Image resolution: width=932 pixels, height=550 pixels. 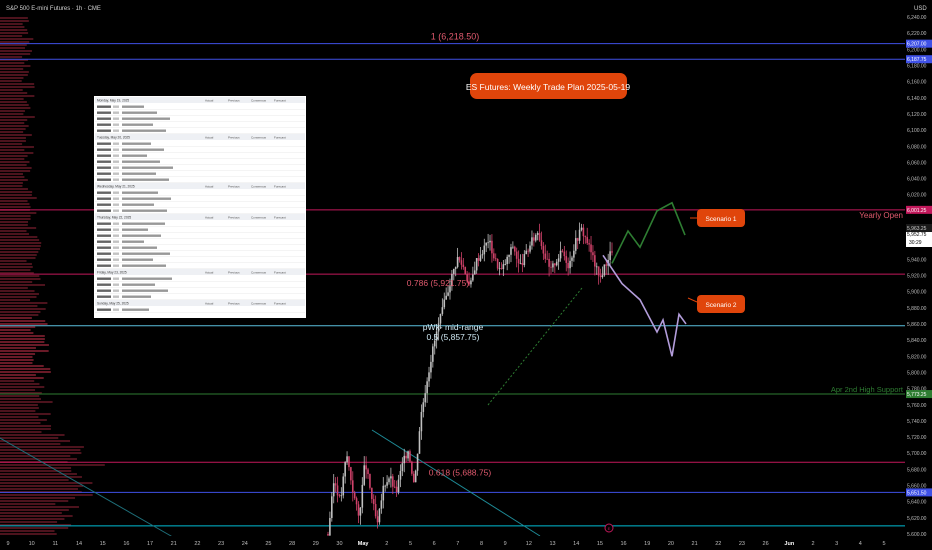 I want to click on symbol-title: S&P 500 E-mini Futures · 1h · CME, so click(x=53, y=9).